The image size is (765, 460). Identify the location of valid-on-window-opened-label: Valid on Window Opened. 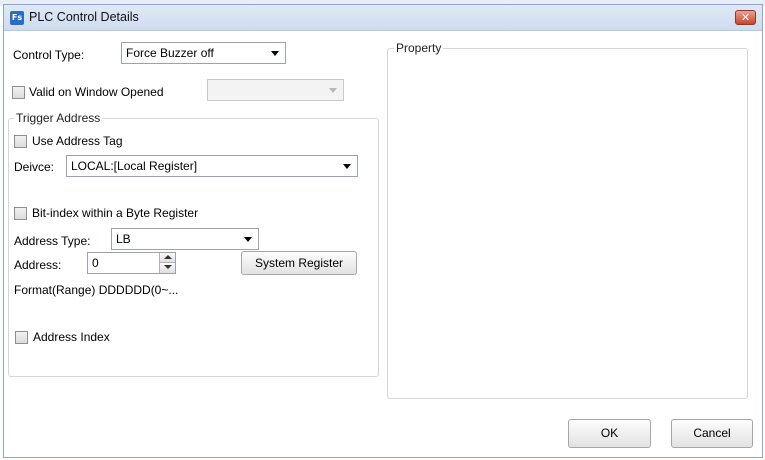
(96, 92).